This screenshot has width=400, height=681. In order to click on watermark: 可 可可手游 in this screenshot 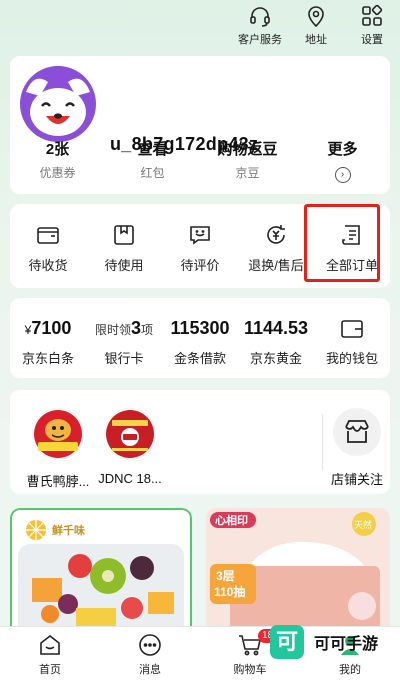, I will do `click(324, 642)`.